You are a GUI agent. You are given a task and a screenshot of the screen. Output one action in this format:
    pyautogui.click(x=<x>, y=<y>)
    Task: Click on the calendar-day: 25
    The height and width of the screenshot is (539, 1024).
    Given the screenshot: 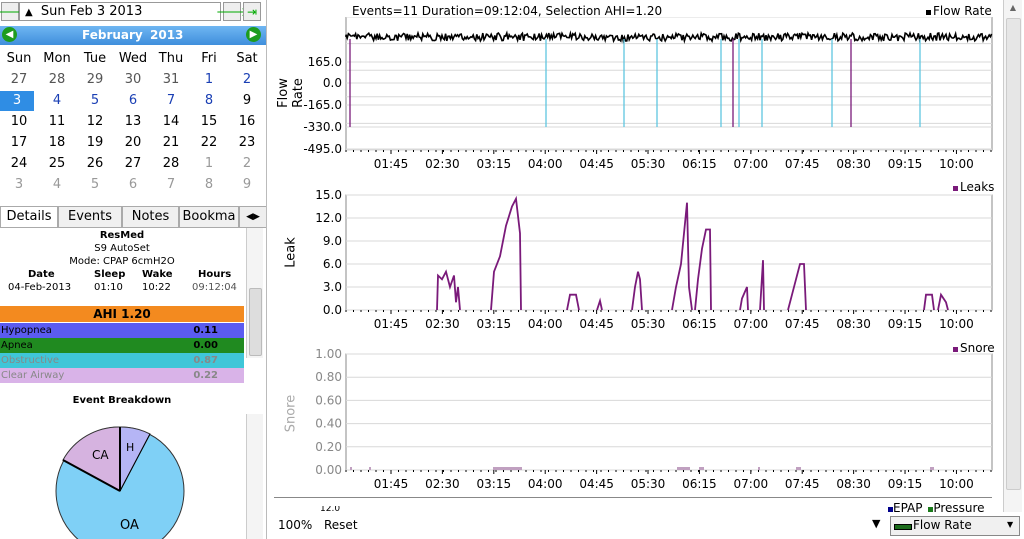 What is the action you would take?
    pyautogui.click(x=57, y=164)
    